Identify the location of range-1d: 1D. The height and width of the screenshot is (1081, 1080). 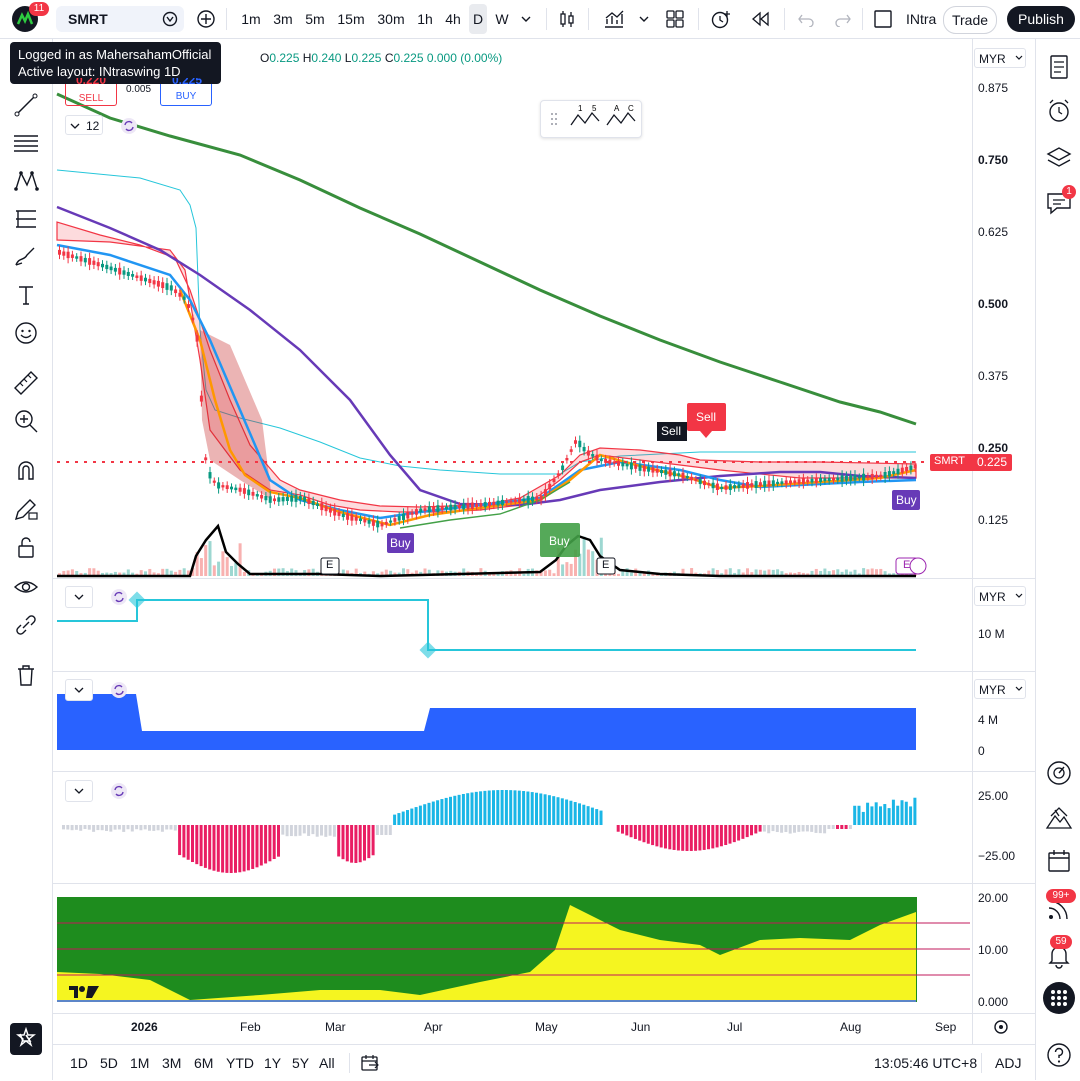
(79, 1063).